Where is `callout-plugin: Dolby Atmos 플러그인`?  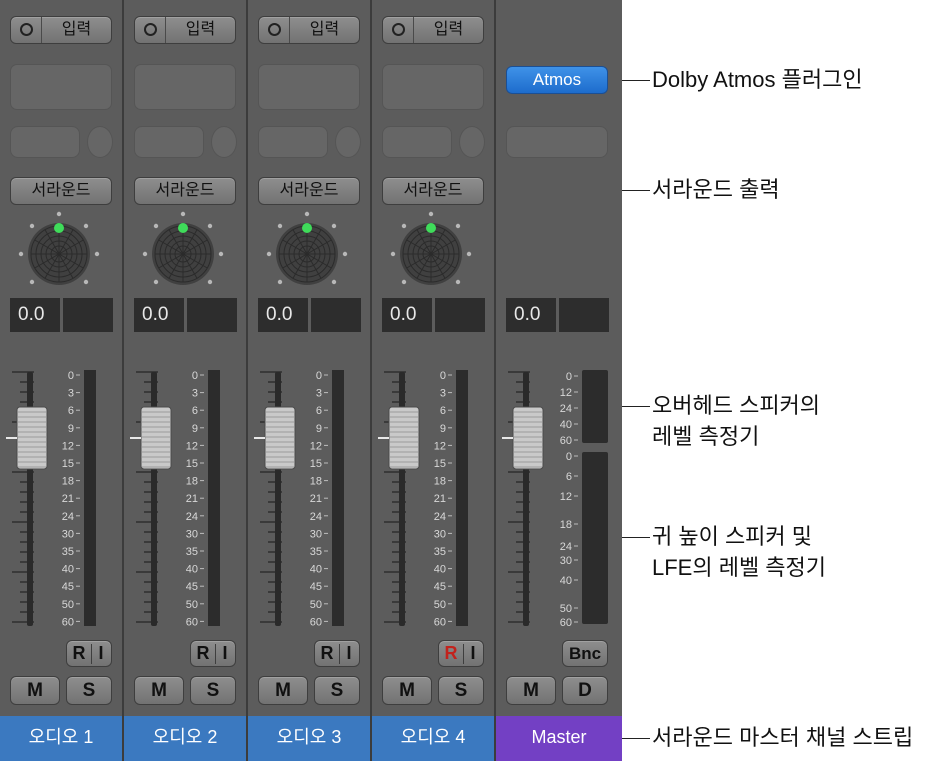 callout-plugin: Dolby Atmos 플러그인 is located at coordinates (757, 79).